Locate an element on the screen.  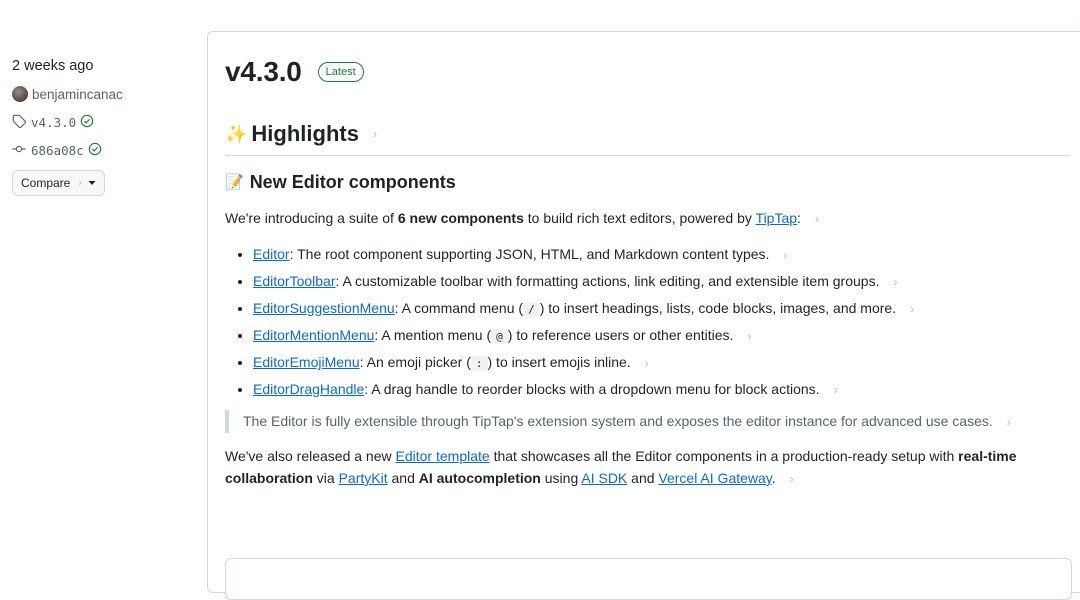
editor-template-link: Editor template is located at coordinates (443, 456).